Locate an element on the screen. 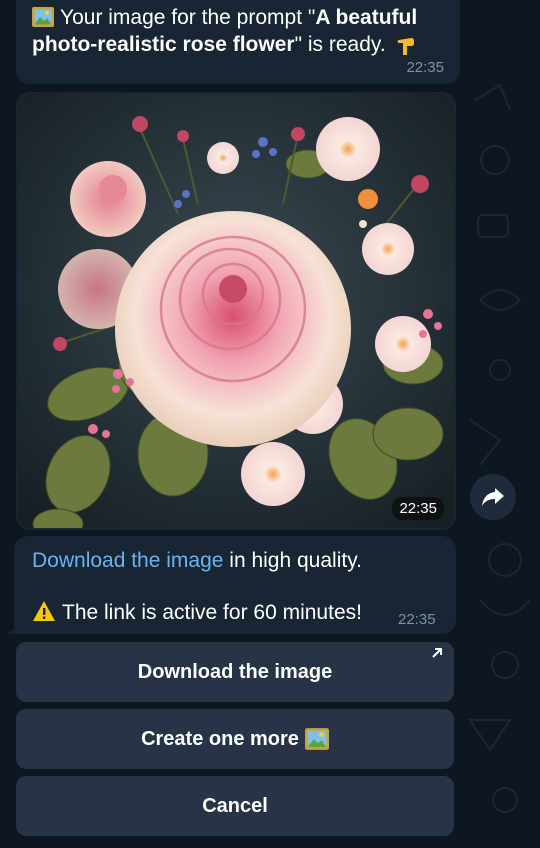  forward-arrow-icon is located at coordinates (493, 497).